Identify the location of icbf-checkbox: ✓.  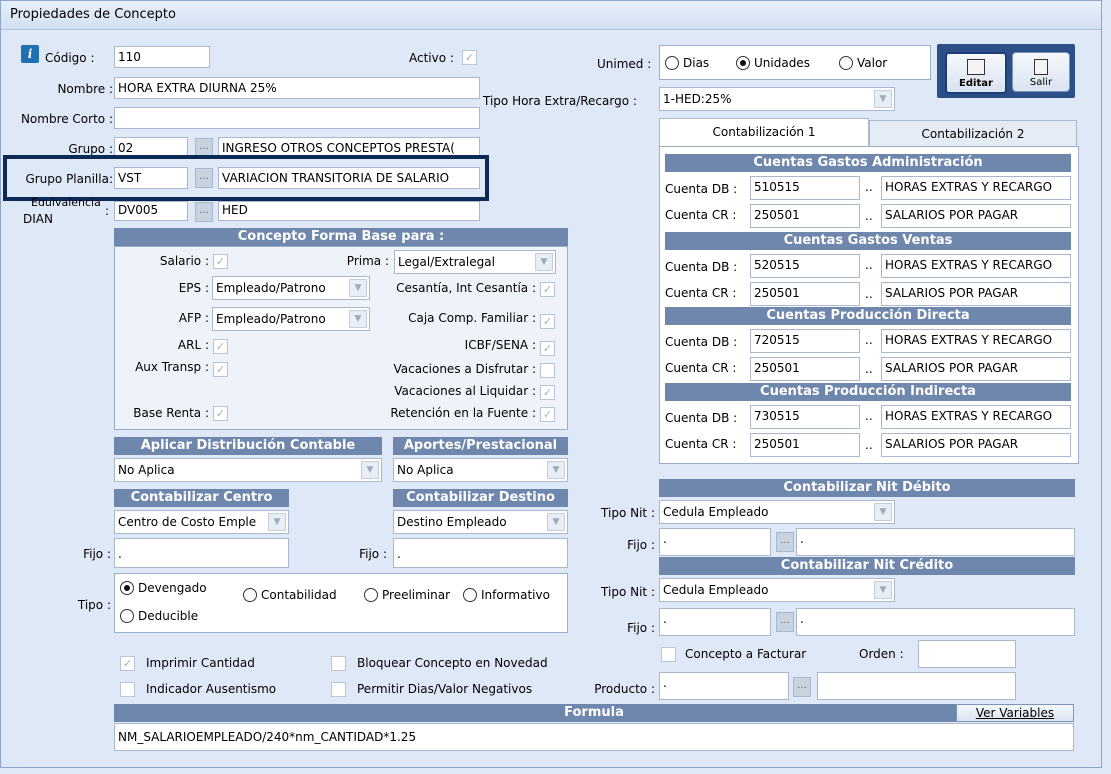
(547, 348).